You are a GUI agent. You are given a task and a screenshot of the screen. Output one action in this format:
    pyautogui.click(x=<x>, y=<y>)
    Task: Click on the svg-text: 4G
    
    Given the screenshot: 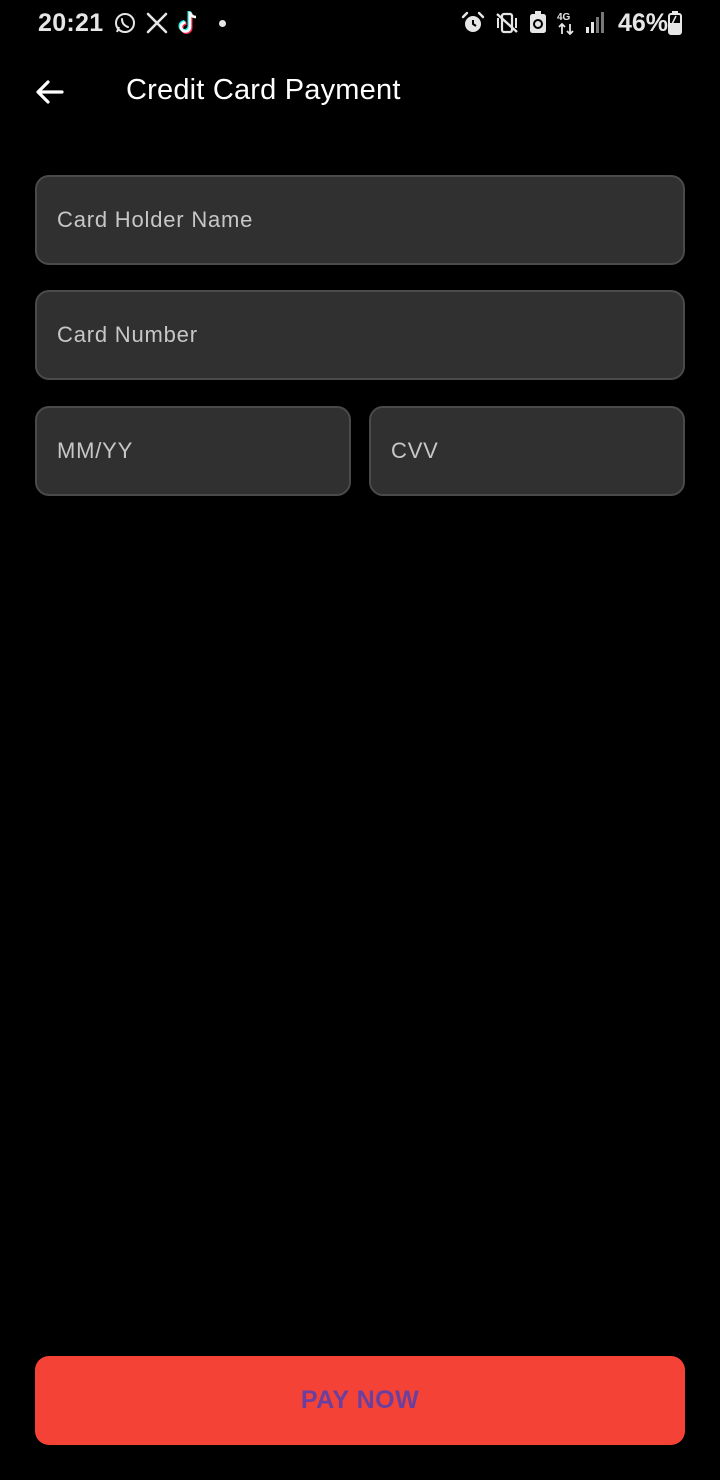 What is the action you would take?
    pyautogui.click(x=564, y=17)
    